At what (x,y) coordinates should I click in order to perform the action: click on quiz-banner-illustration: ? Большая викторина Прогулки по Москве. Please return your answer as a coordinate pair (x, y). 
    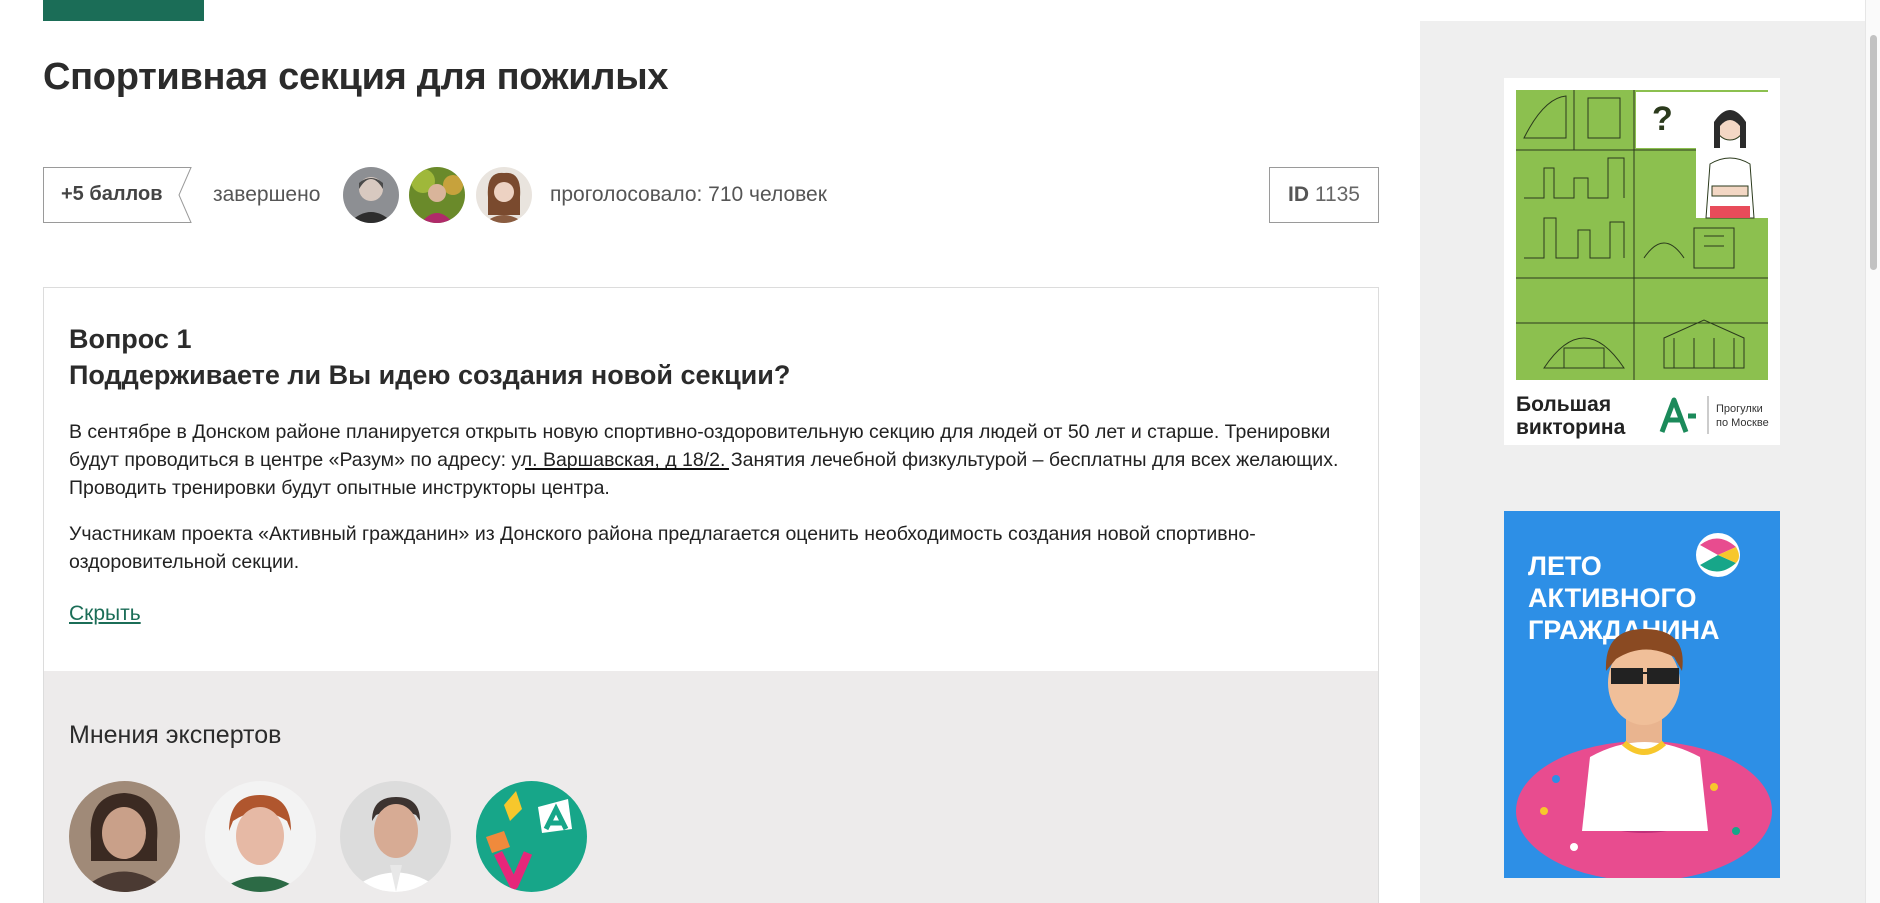
    Looking at the image, I should click on (1642, 264).